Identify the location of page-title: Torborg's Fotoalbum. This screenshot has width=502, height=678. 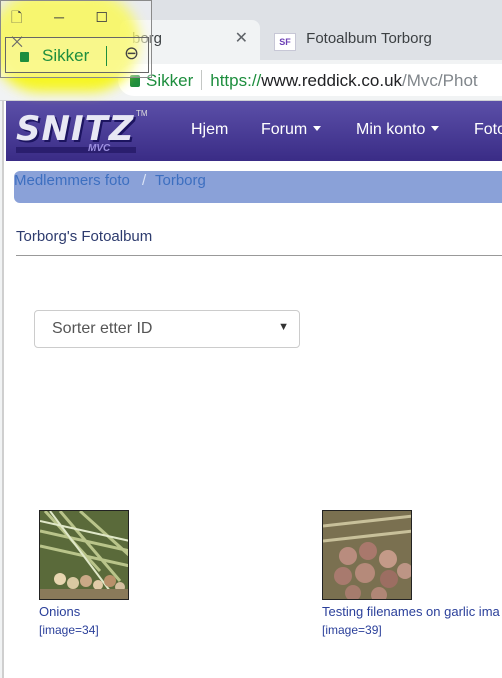
(84, 236).